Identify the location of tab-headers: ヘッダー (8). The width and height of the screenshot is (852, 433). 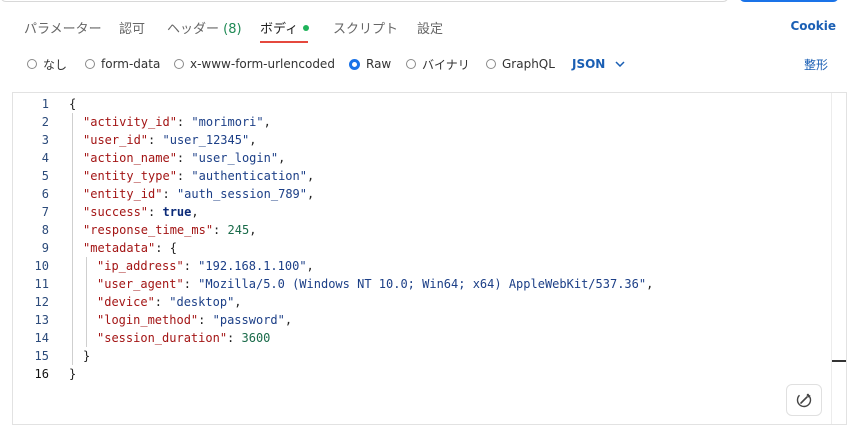
(204, 27).